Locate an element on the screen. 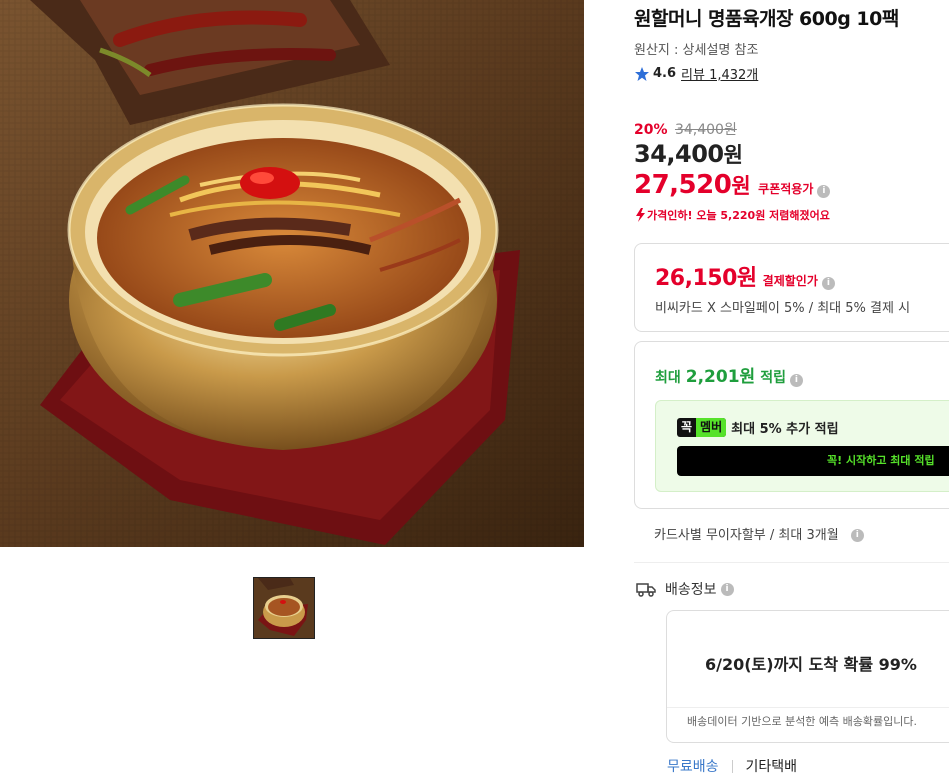 This screenshot has width=949, height=781. product-title: 원할머니 명품육개장 600g 10팩 is located at coordinates (766, 19).